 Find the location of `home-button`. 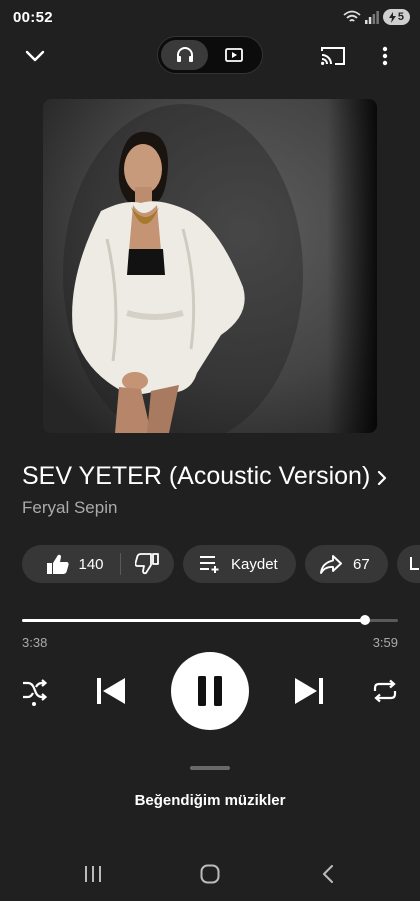

home-button is located at coordinates (210, 874).